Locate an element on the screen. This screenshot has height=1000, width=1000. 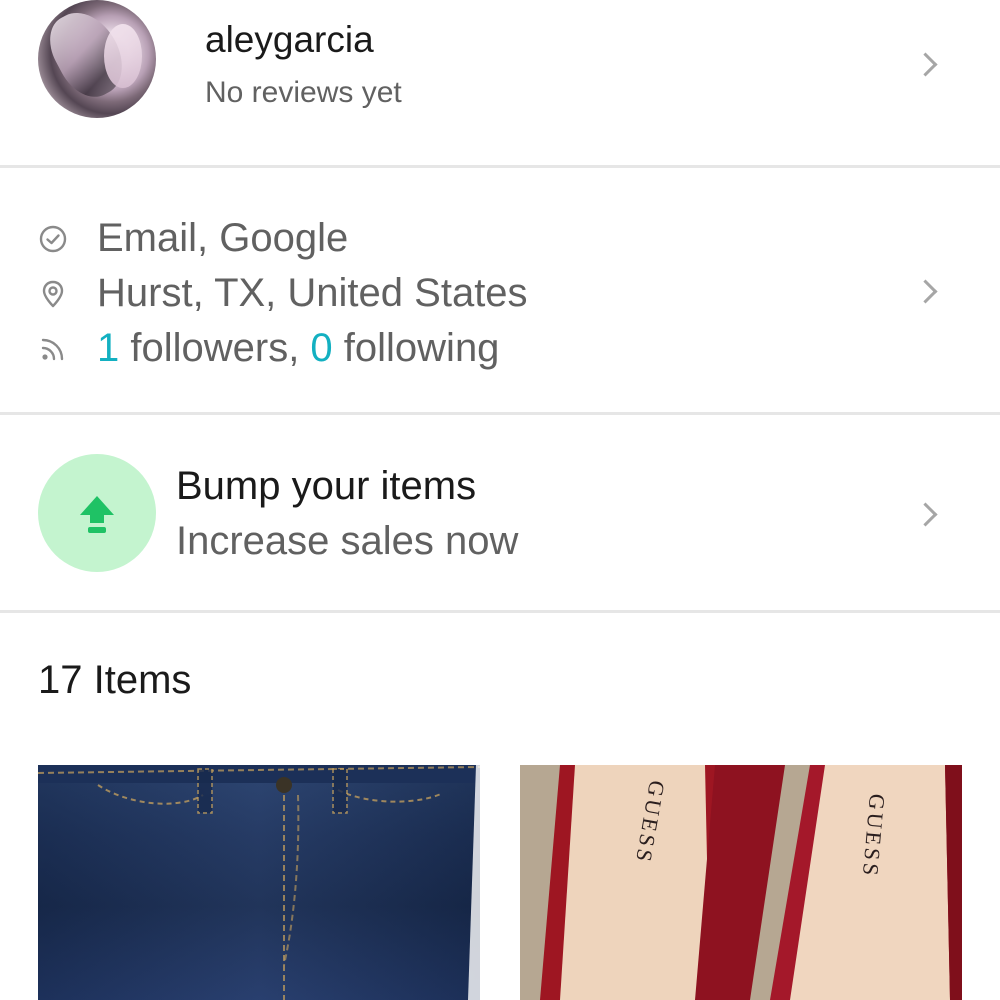
following-count: 0 is located at coordinates (321, 348).